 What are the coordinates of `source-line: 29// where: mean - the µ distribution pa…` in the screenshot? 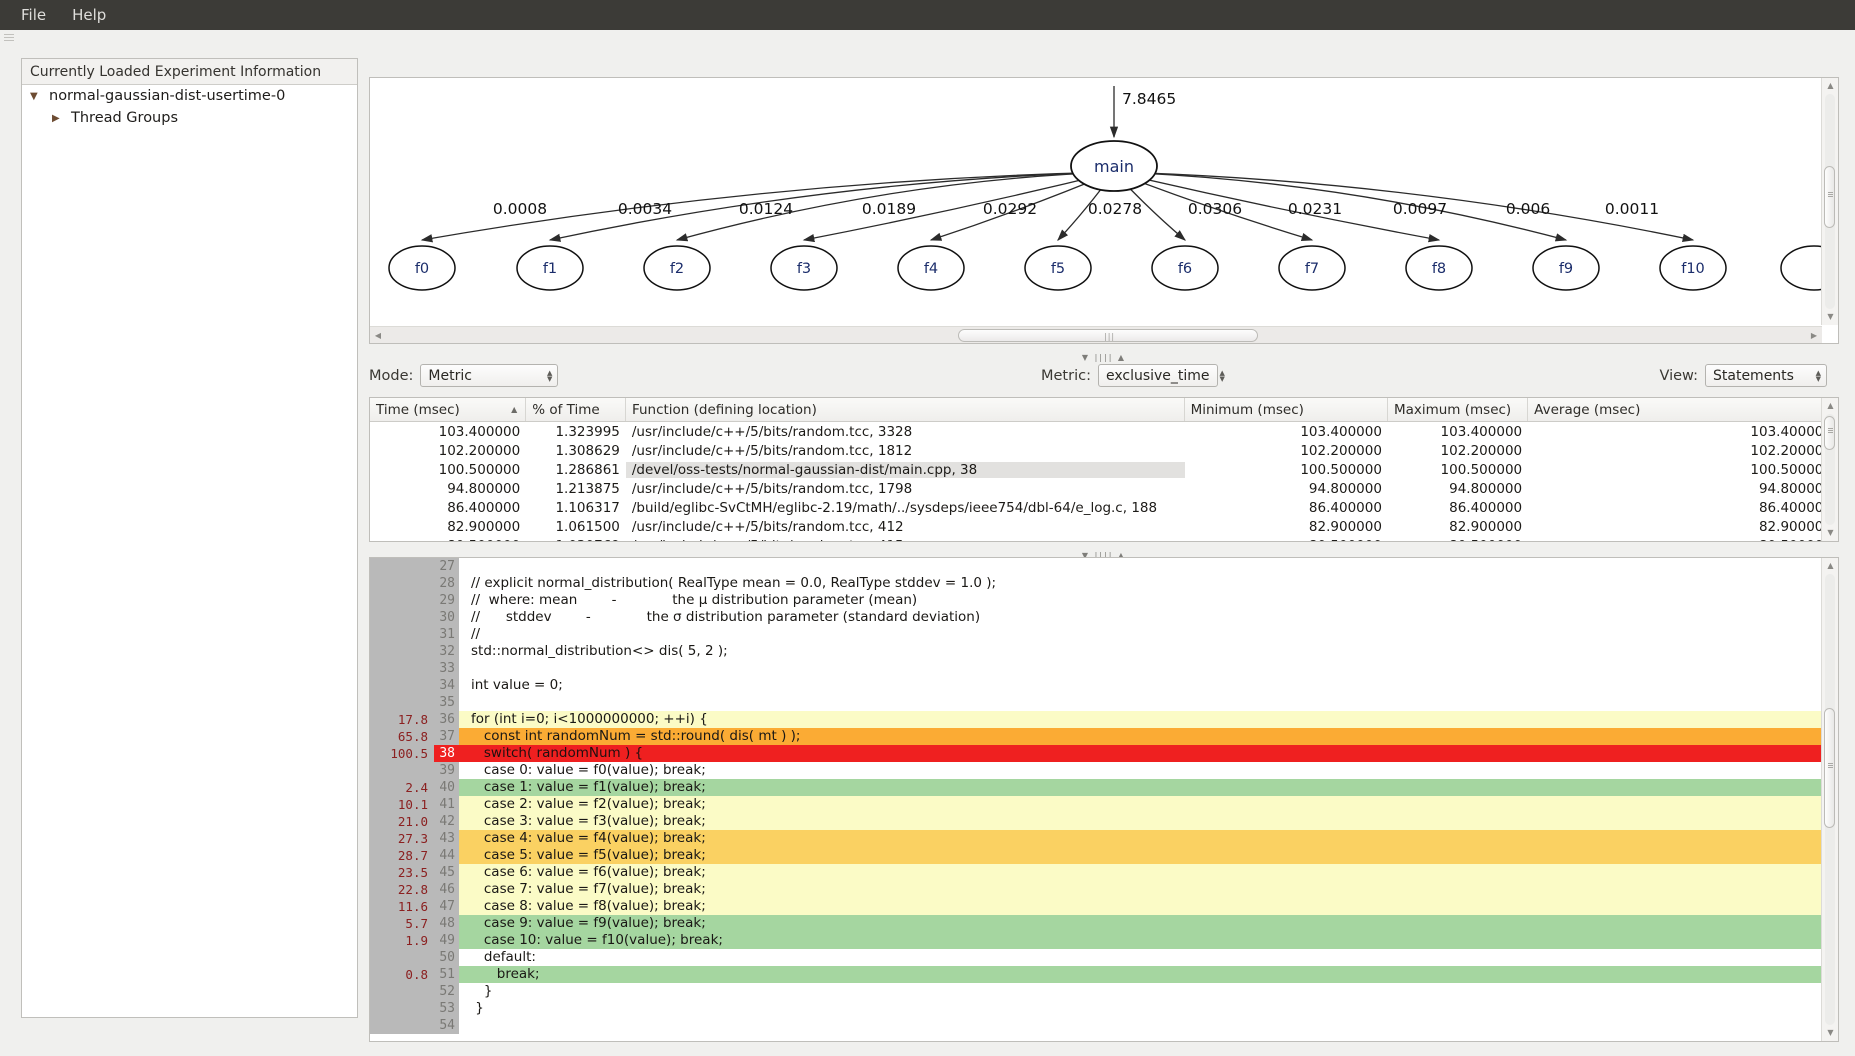 It's located at (1095, 600).